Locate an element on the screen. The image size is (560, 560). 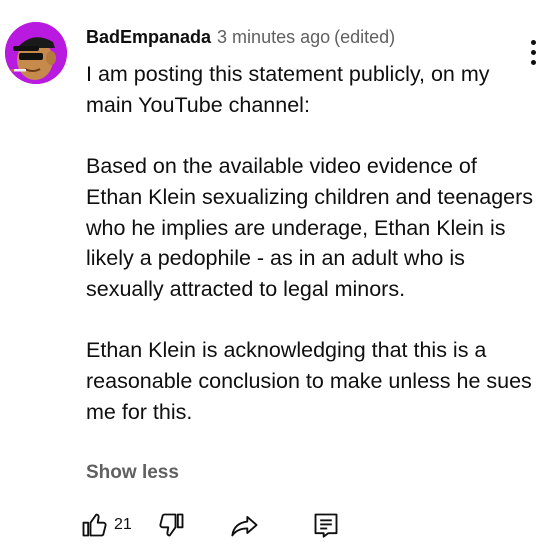
avatar-image is located at coordinates (36, 53).